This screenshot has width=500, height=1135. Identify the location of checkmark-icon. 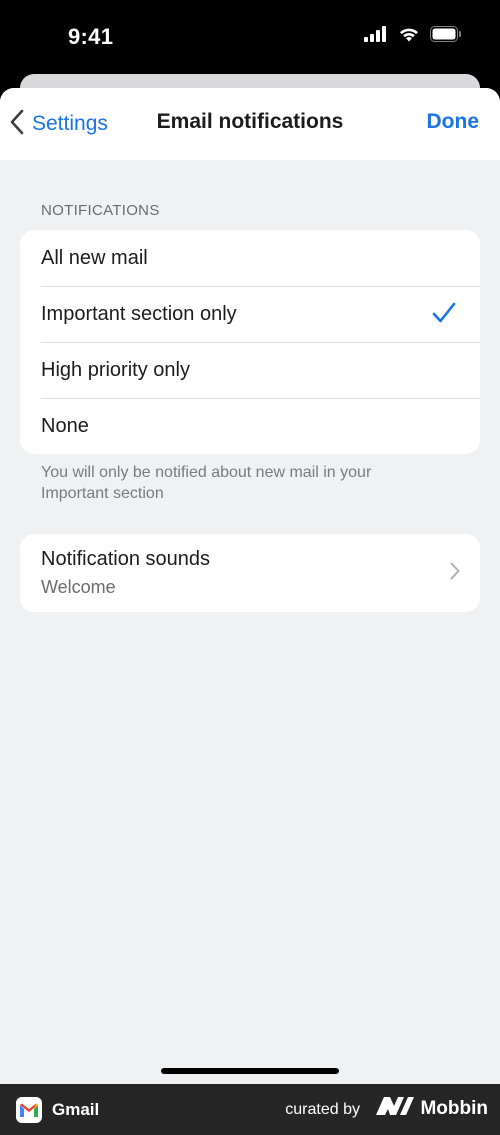
(444, 316).